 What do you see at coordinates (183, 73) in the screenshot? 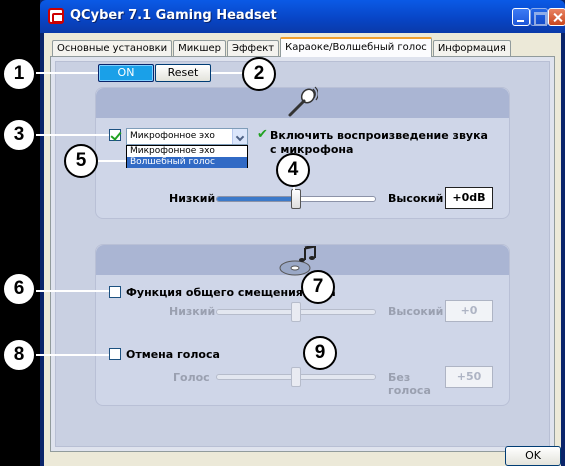
I see `reset-button: Reset` at bounding box center [183, 73].